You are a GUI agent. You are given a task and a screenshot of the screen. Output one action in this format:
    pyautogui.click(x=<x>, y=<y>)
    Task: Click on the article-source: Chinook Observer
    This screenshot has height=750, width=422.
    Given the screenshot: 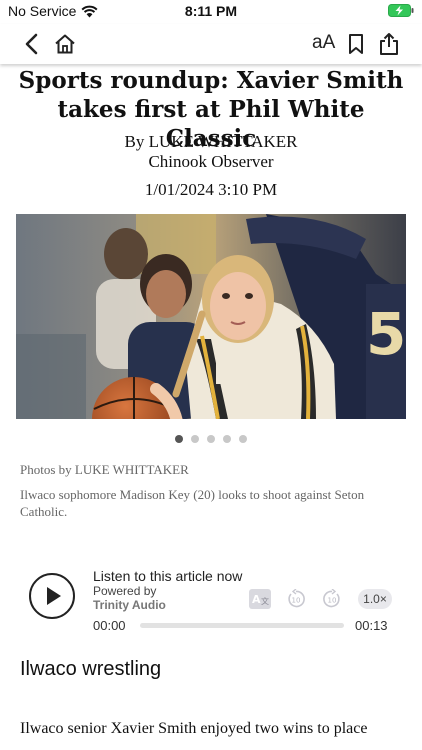 What is the action you would take?
    pyautogui.click(x=211, y=161)
    